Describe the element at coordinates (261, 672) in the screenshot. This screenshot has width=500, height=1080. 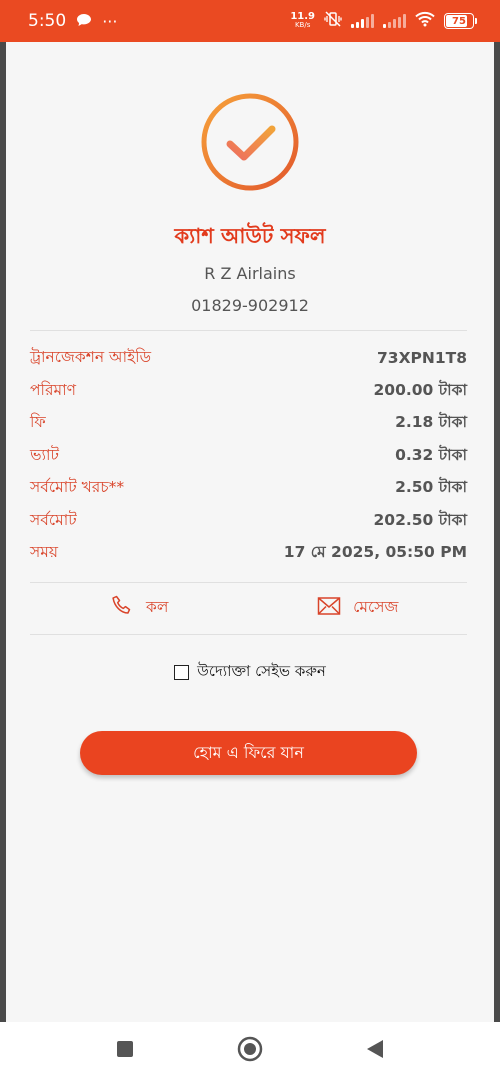
I see `save-merchant-label: উদ্যোক্তা সেইভ করুন` at that location.